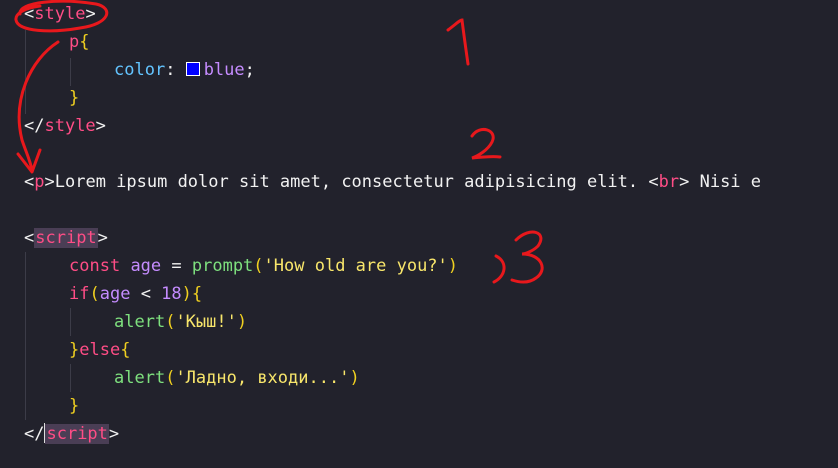 This screenshot has height=468, width=838. What do you see at coordinates (176, 266) in the screenshot?
I see `equals-operator: =` at bounding box center [176, 266].